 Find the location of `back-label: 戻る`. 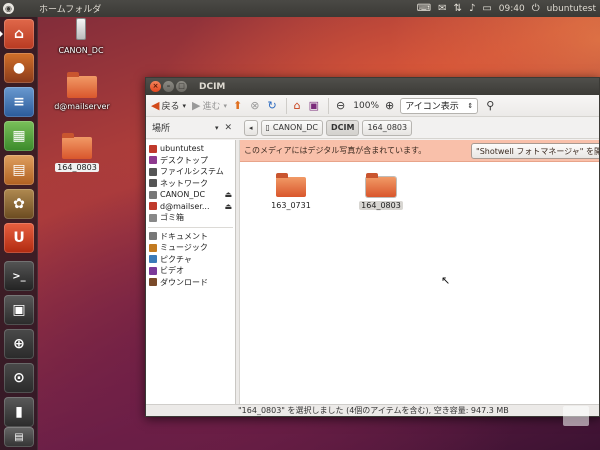

back-label: 戻る is located at coordinates (170, 107).